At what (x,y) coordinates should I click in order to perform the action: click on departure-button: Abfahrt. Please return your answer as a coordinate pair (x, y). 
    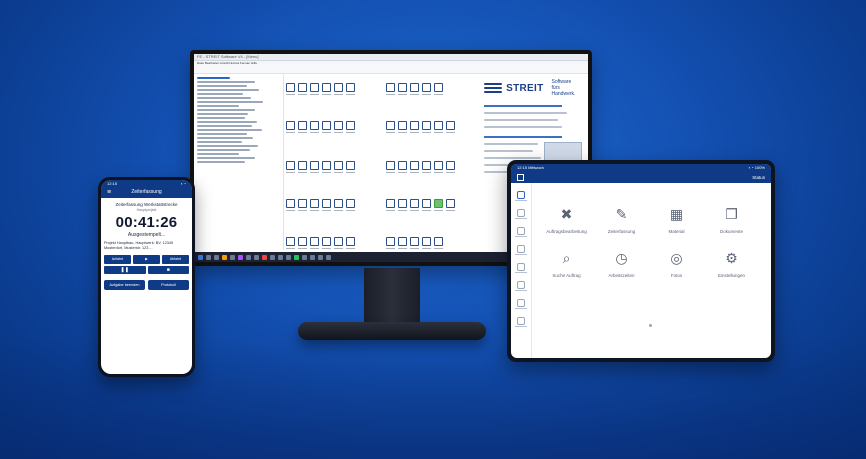
    Looking at the image, I should click on (175, 260).